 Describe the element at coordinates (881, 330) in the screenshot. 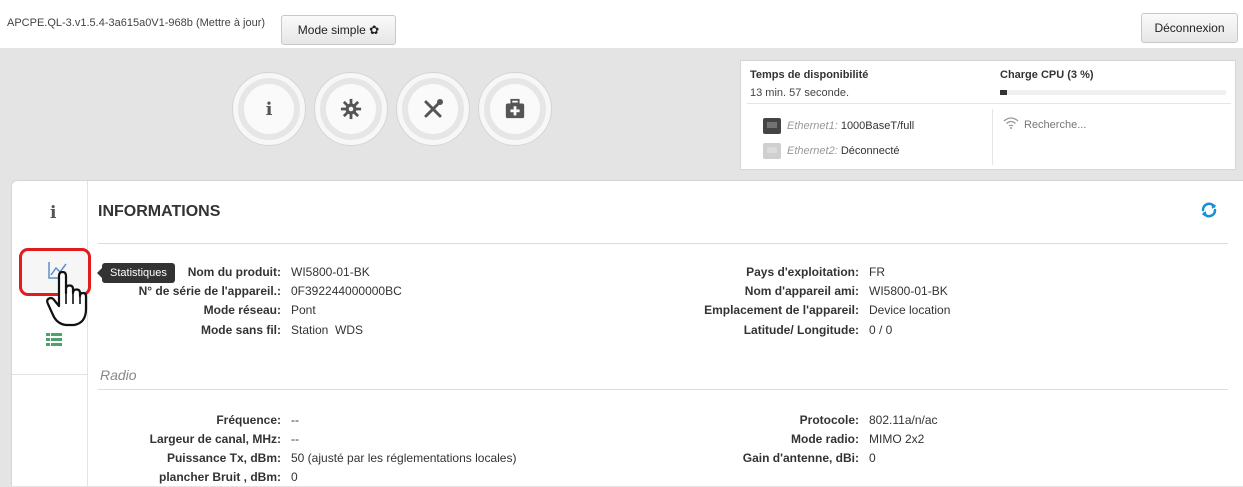

I see `lat-long-value: 0 / 0` at that location.